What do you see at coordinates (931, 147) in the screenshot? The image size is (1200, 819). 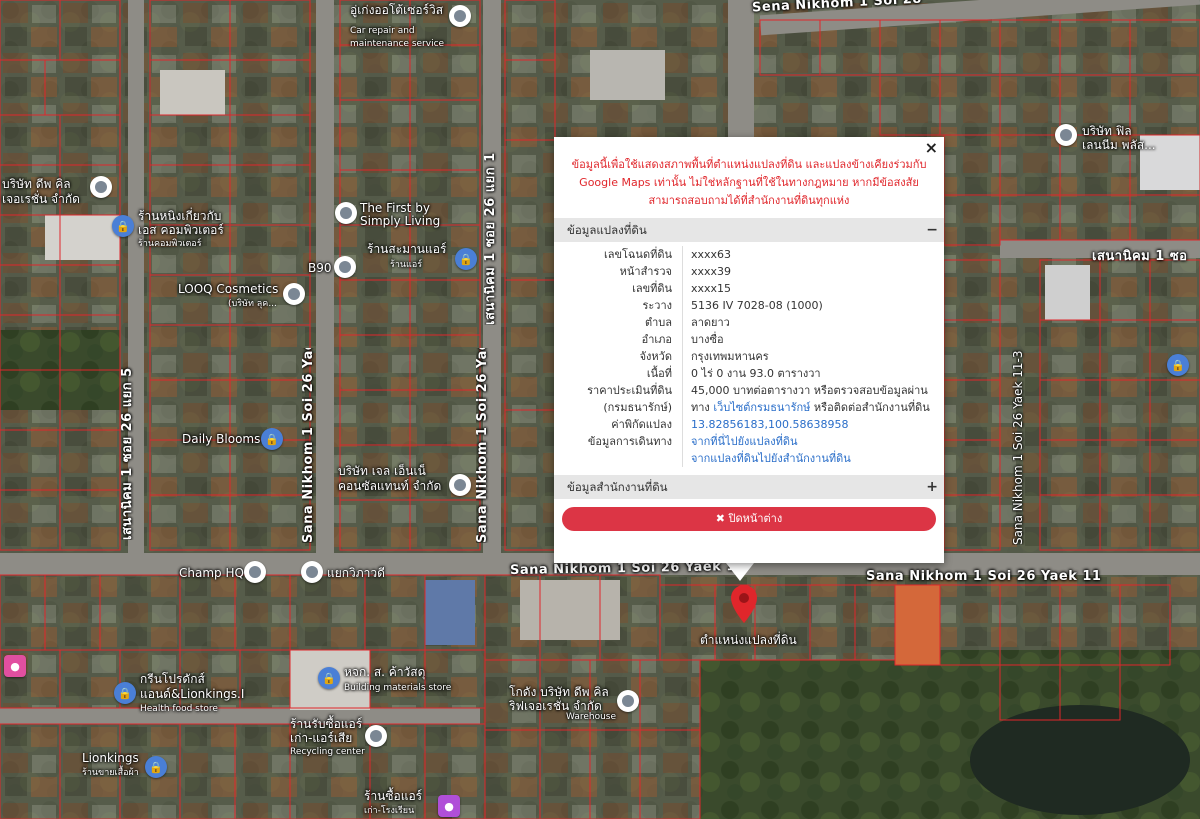 I see `popup-close-icon: ×` at bounding box center [931, 147].